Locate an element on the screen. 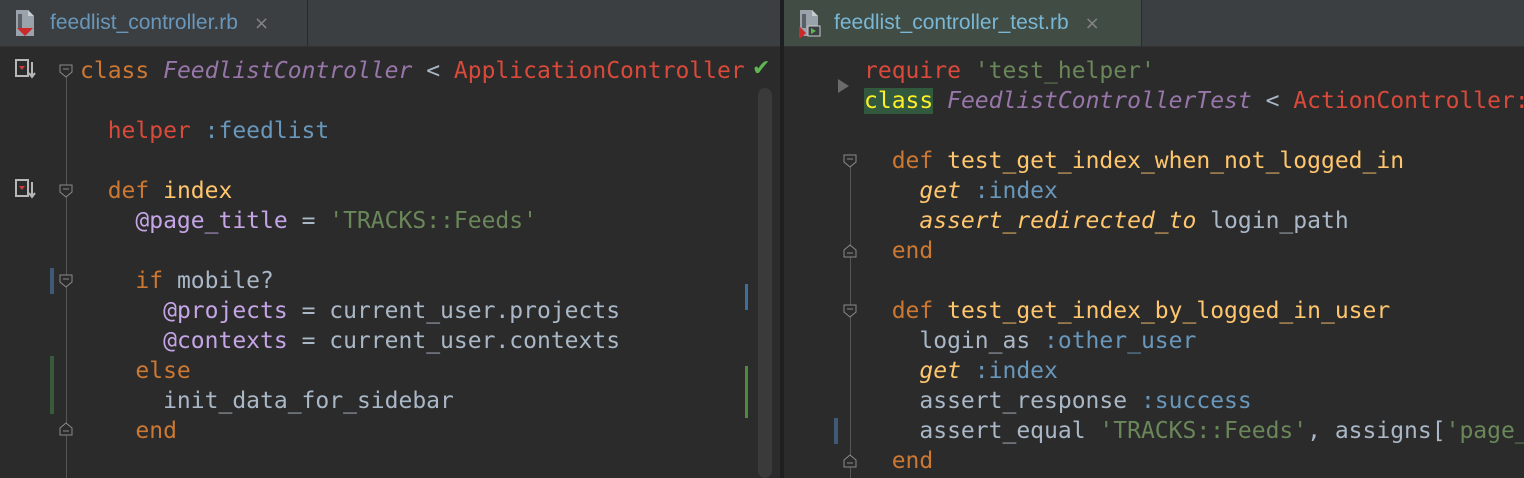 Image resolution: width=1524 pixels, height=478 pixels. right-tab-bar: feedlist_controller_test.rb × is located at coordinates (1154, 23).